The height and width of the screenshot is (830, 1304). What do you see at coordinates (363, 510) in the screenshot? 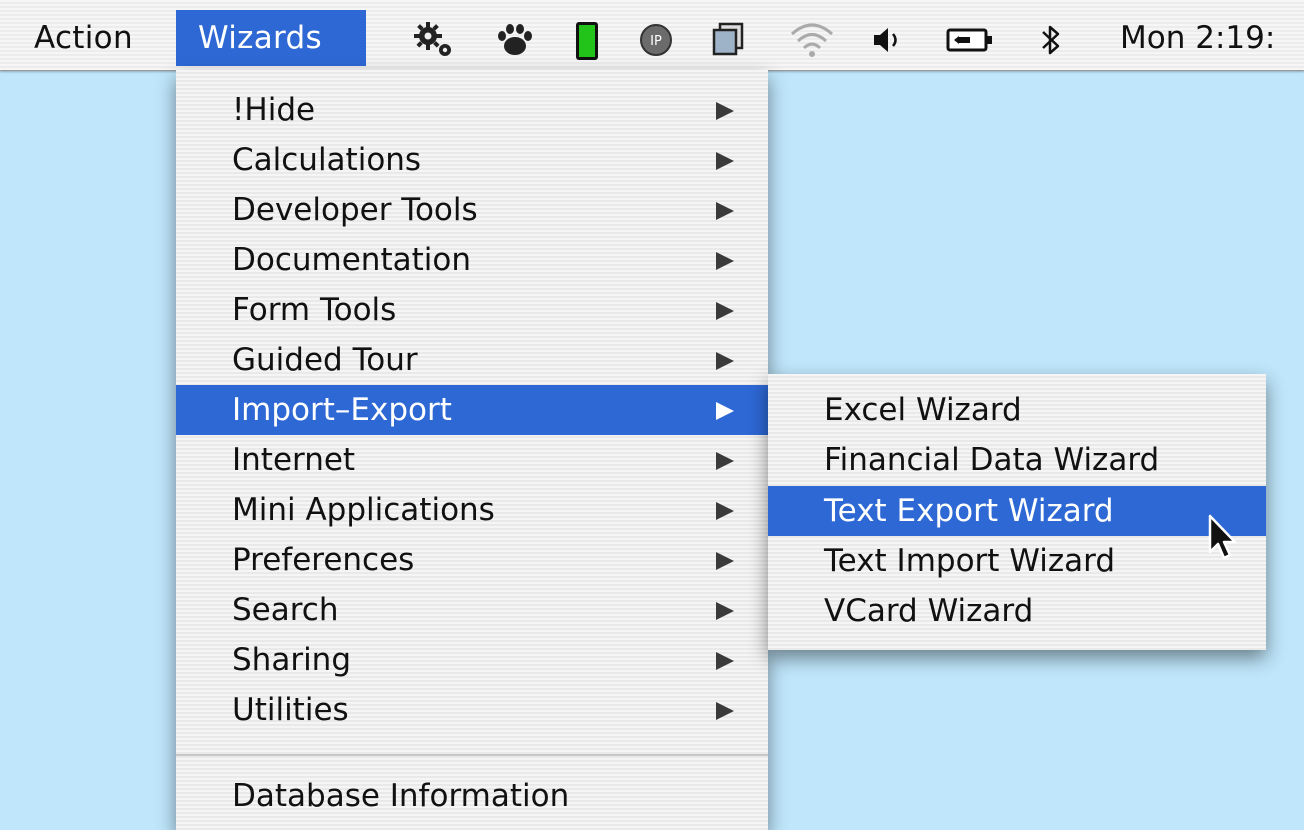
I see `menu-item-label: Mini Applications` at bounding box center [363, 510].